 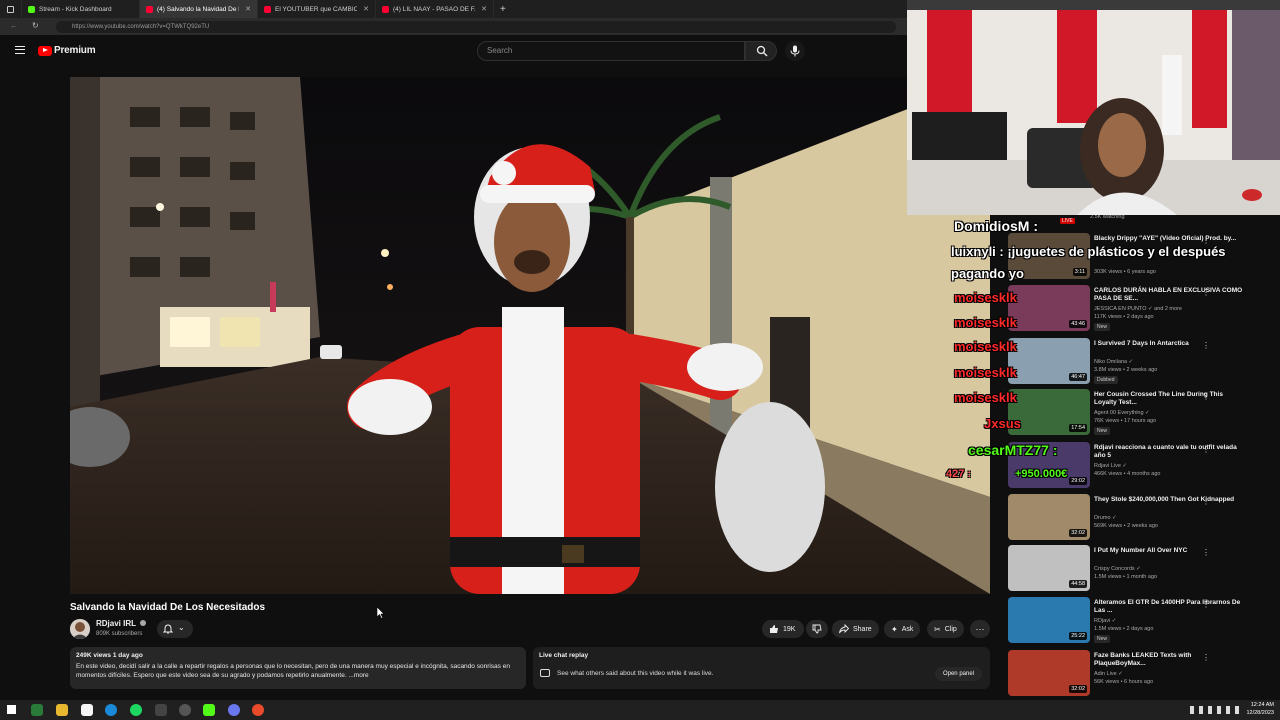 I want to click on video-thumbnail: 44:58, so click(x=1049, y=568).